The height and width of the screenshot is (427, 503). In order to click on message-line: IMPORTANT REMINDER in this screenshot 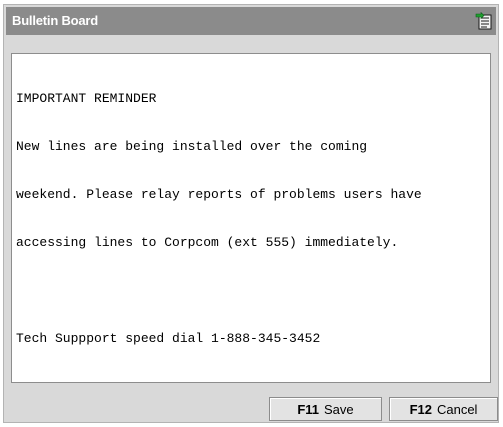, I will do `click(86, 98)`.